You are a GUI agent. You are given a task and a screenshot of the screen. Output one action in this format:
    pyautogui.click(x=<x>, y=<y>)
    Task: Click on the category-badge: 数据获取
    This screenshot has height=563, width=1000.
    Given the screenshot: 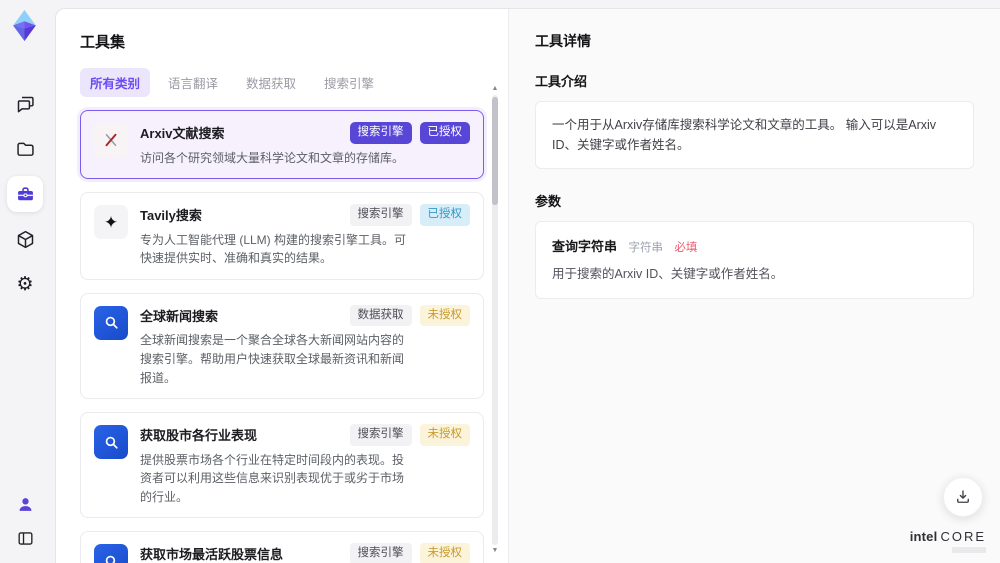 What is the action you would take?
    pyautogui.click(x=380, y=315)
    